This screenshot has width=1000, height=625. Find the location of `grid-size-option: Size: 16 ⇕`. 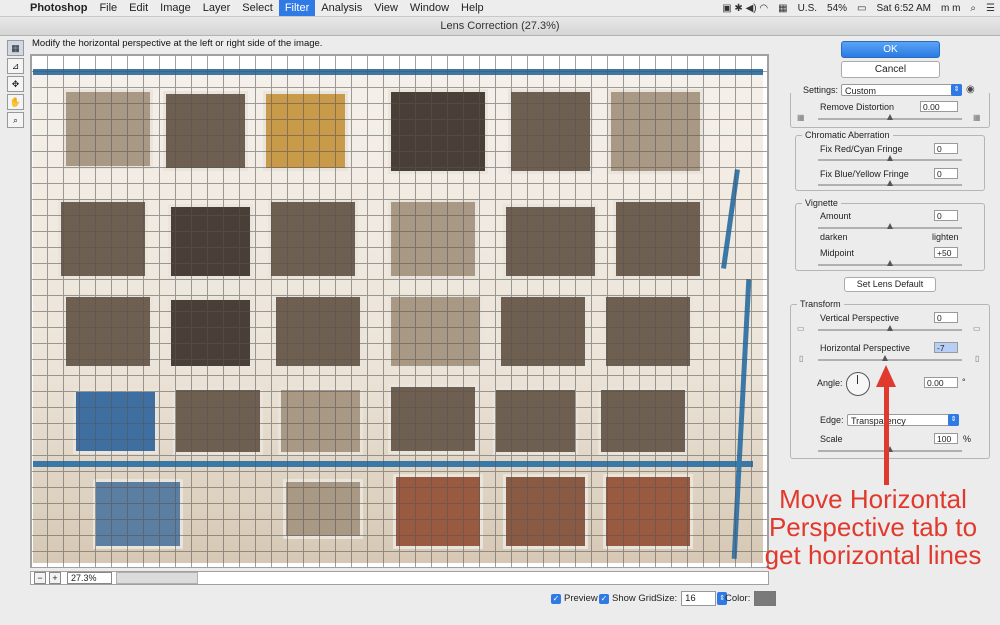

grid-size-option: Size: 16 ⇕ is located at coordinates (692, 598).